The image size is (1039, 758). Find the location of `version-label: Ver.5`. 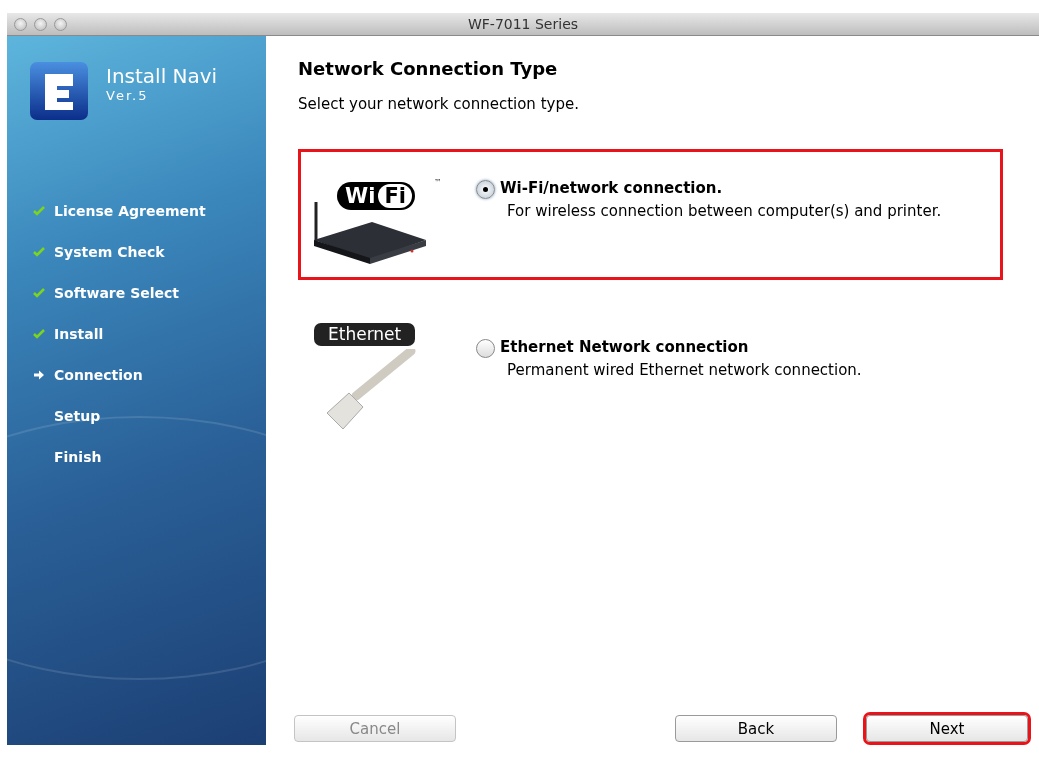

version-label: Ver.5 is located at coordinates (128, 95).